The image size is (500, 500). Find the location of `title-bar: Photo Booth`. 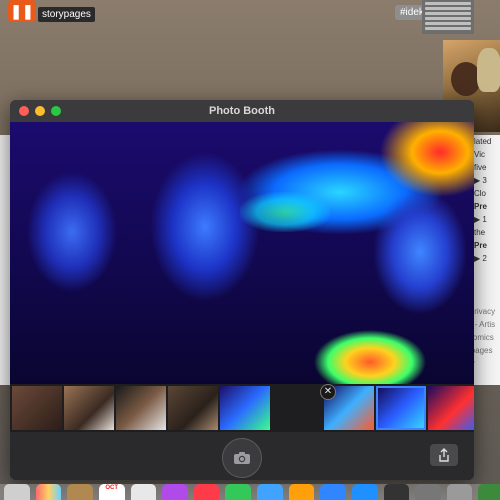

title-bar: Photo Booth is located at coordinates (242, 111).